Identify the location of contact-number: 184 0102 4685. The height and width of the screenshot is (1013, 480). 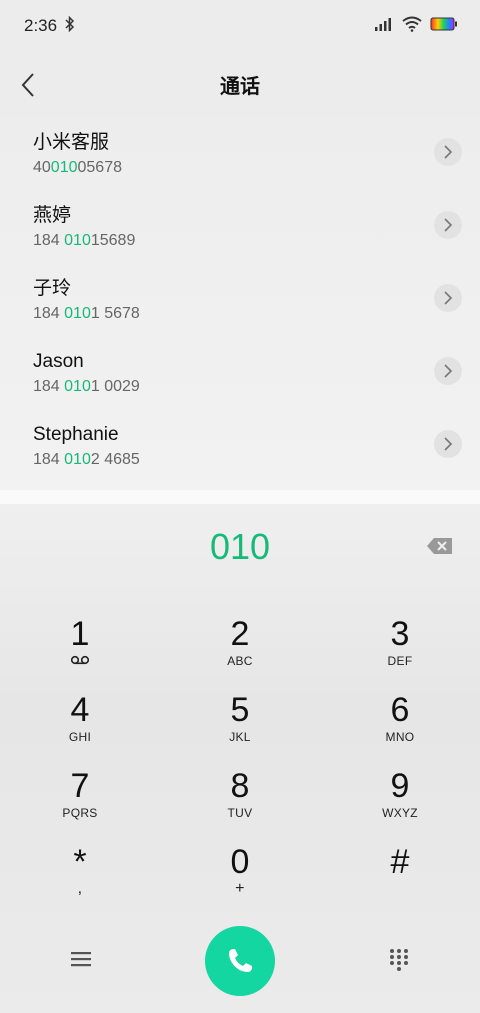
(86, 459).